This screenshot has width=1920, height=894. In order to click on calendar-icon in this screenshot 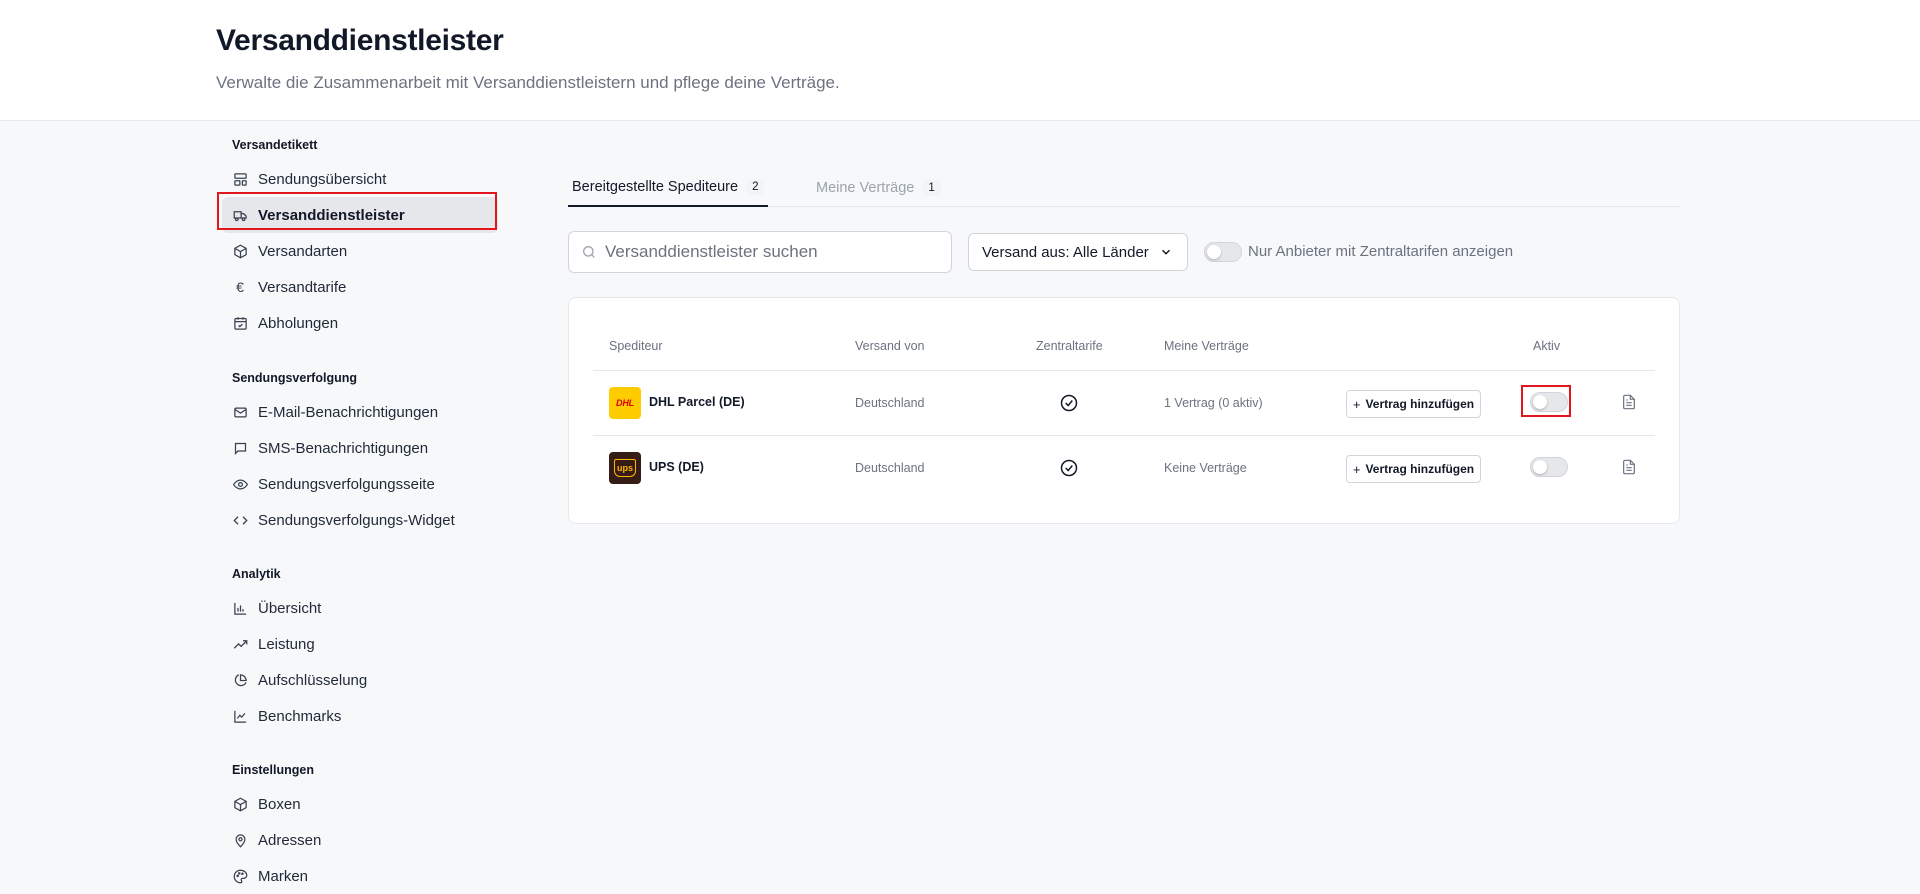, I will do `click(240, 323)`.